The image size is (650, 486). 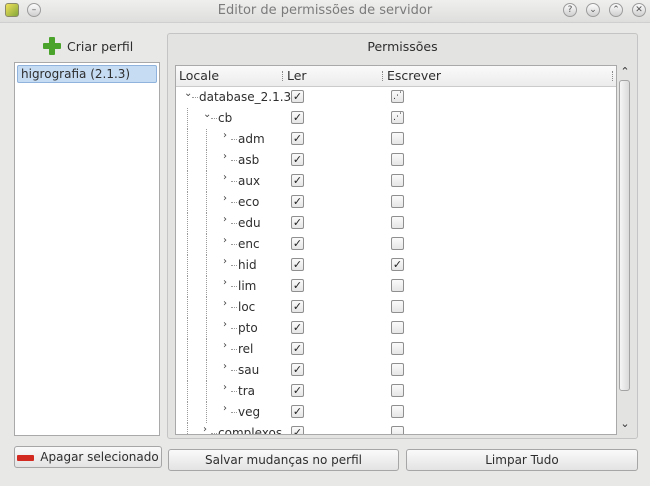 I want to click on tree-row: › hid ✓ ✓, so click(x=396, y=265).